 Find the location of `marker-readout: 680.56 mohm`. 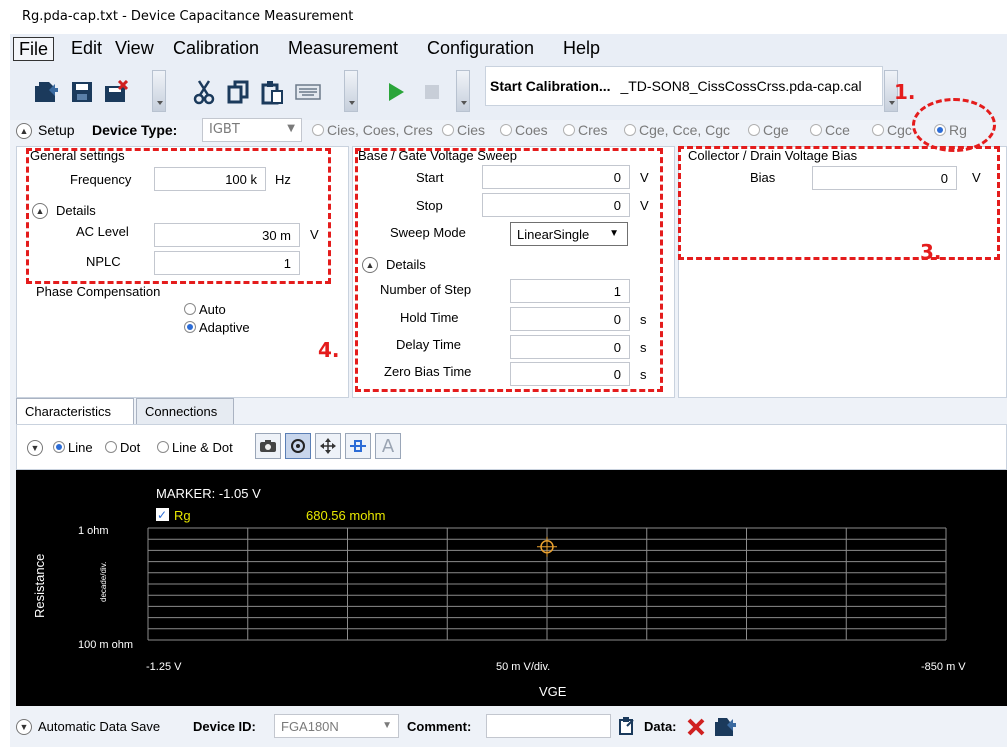

marker-readout: 680.56 mohm is located at coordinates (346, 515).